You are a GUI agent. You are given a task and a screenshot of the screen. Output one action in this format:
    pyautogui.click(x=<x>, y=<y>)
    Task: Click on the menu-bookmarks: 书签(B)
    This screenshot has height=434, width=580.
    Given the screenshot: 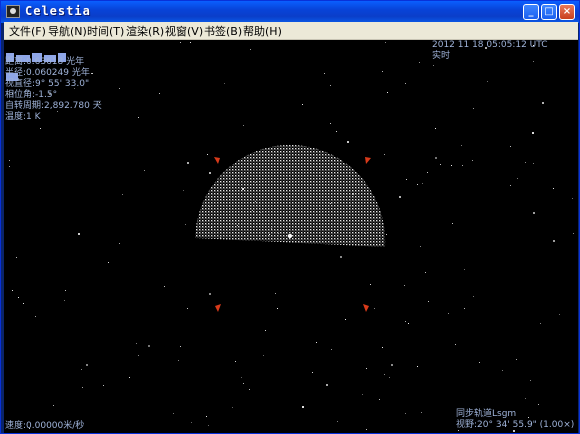 What is the action you would take?
    pyautogui.click(x=223, y=31)
    